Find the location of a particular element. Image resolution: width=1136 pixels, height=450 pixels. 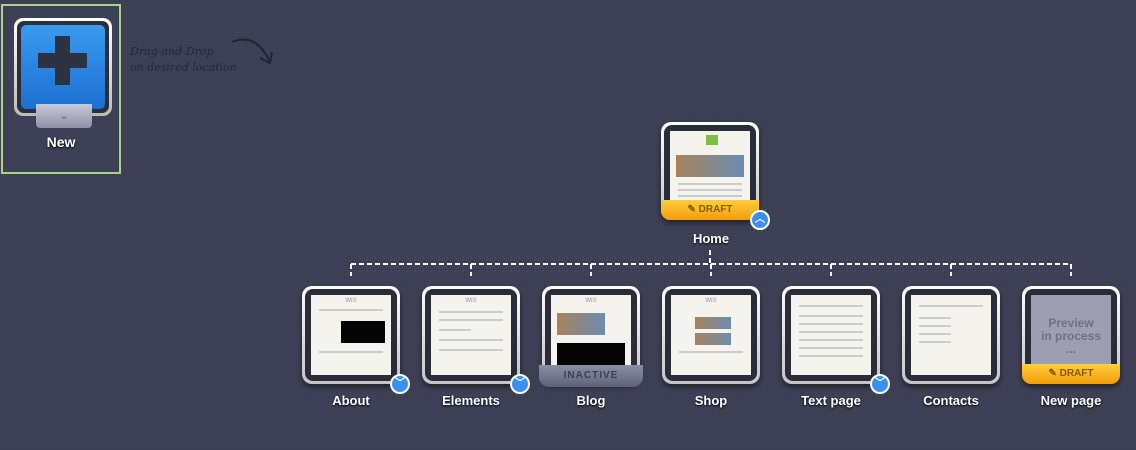

page-label: Shop is located at coordinates (711, 400).